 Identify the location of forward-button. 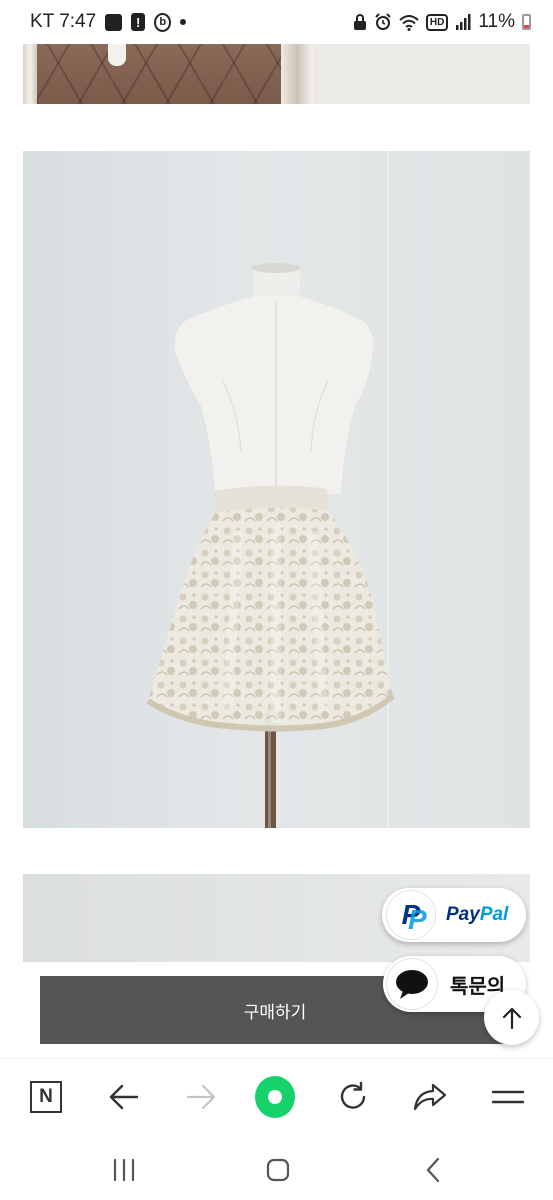
(201, 1097).